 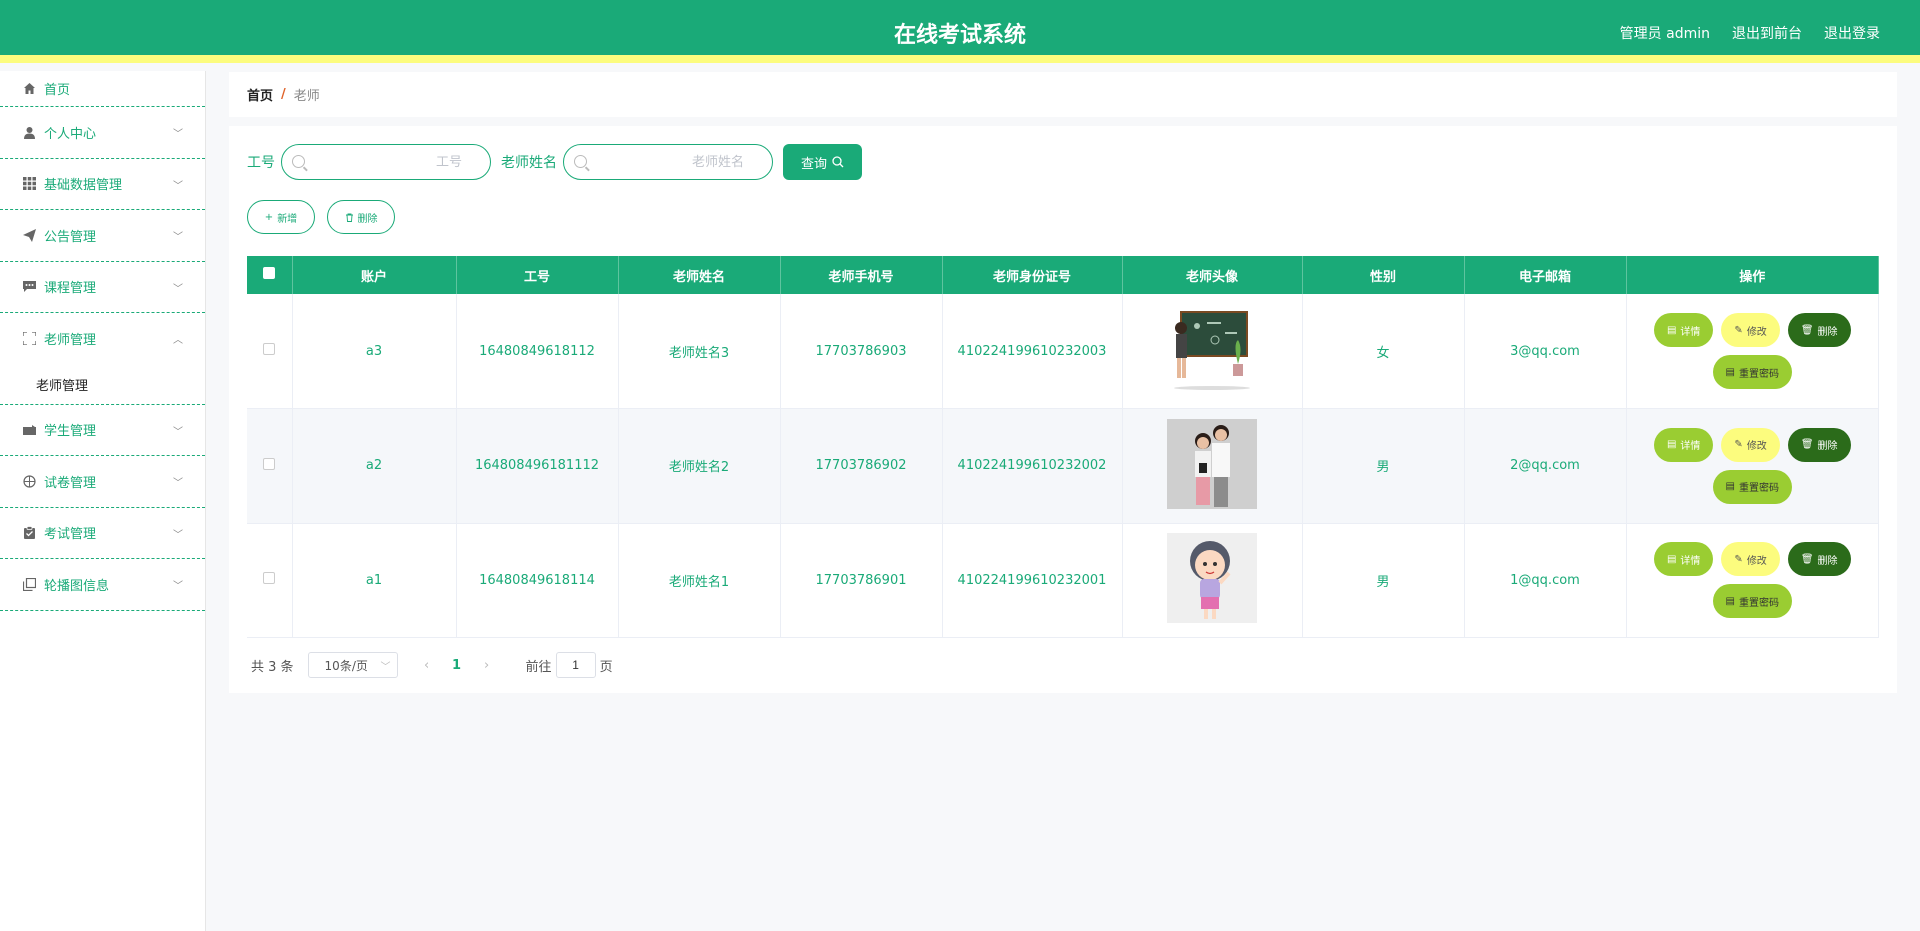 I want to click on cell-idcard: 410224199610232001, so click(x=1032, y=580).